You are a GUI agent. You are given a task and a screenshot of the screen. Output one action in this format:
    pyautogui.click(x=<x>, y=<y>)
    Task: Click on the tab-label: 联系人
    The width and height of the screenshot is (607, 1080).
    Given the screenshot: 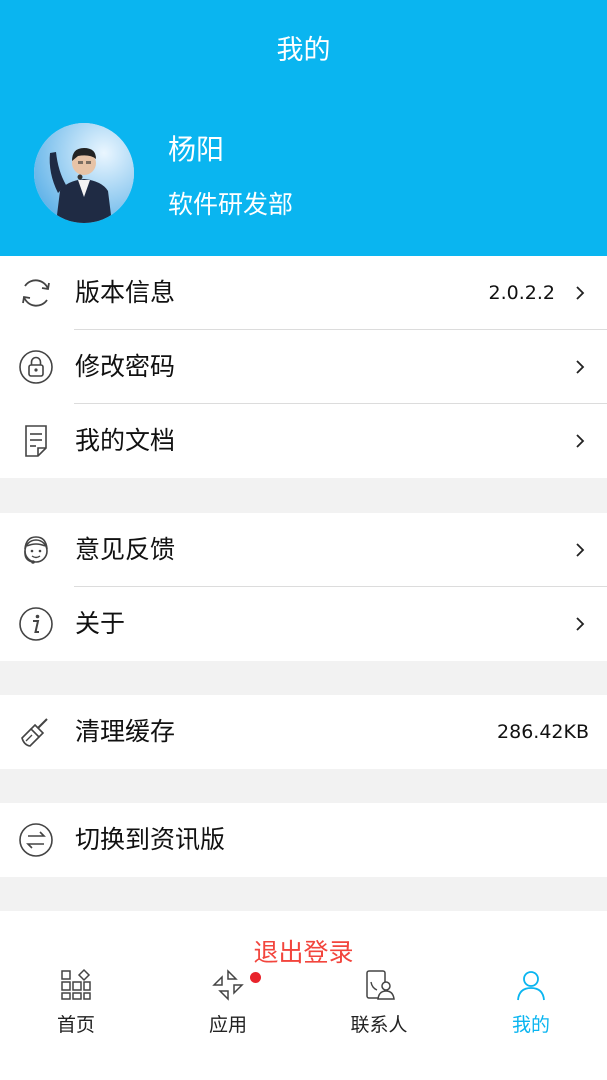 What is the action you would take?
    pyautogui.click(x=379, y=1025)
    